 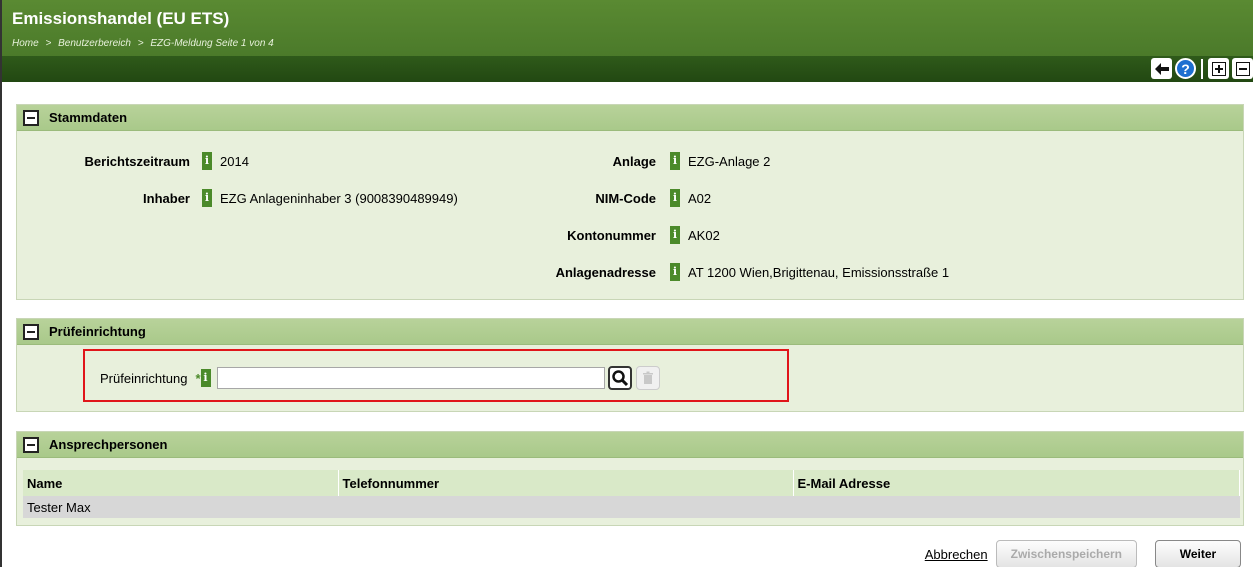 What do you see at coordinates (630, 332) in the screenshot?
I see `pruefeinrichtung-header: Prüfeinrichtung` at bounding box center [630, 332].